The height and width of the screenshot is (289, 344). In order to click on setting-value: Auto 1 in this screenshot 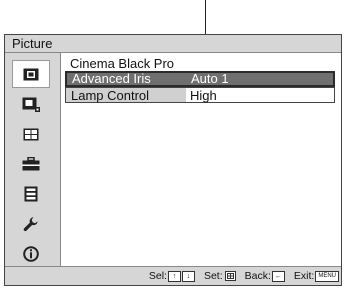, I will do `click(210, 78)`.